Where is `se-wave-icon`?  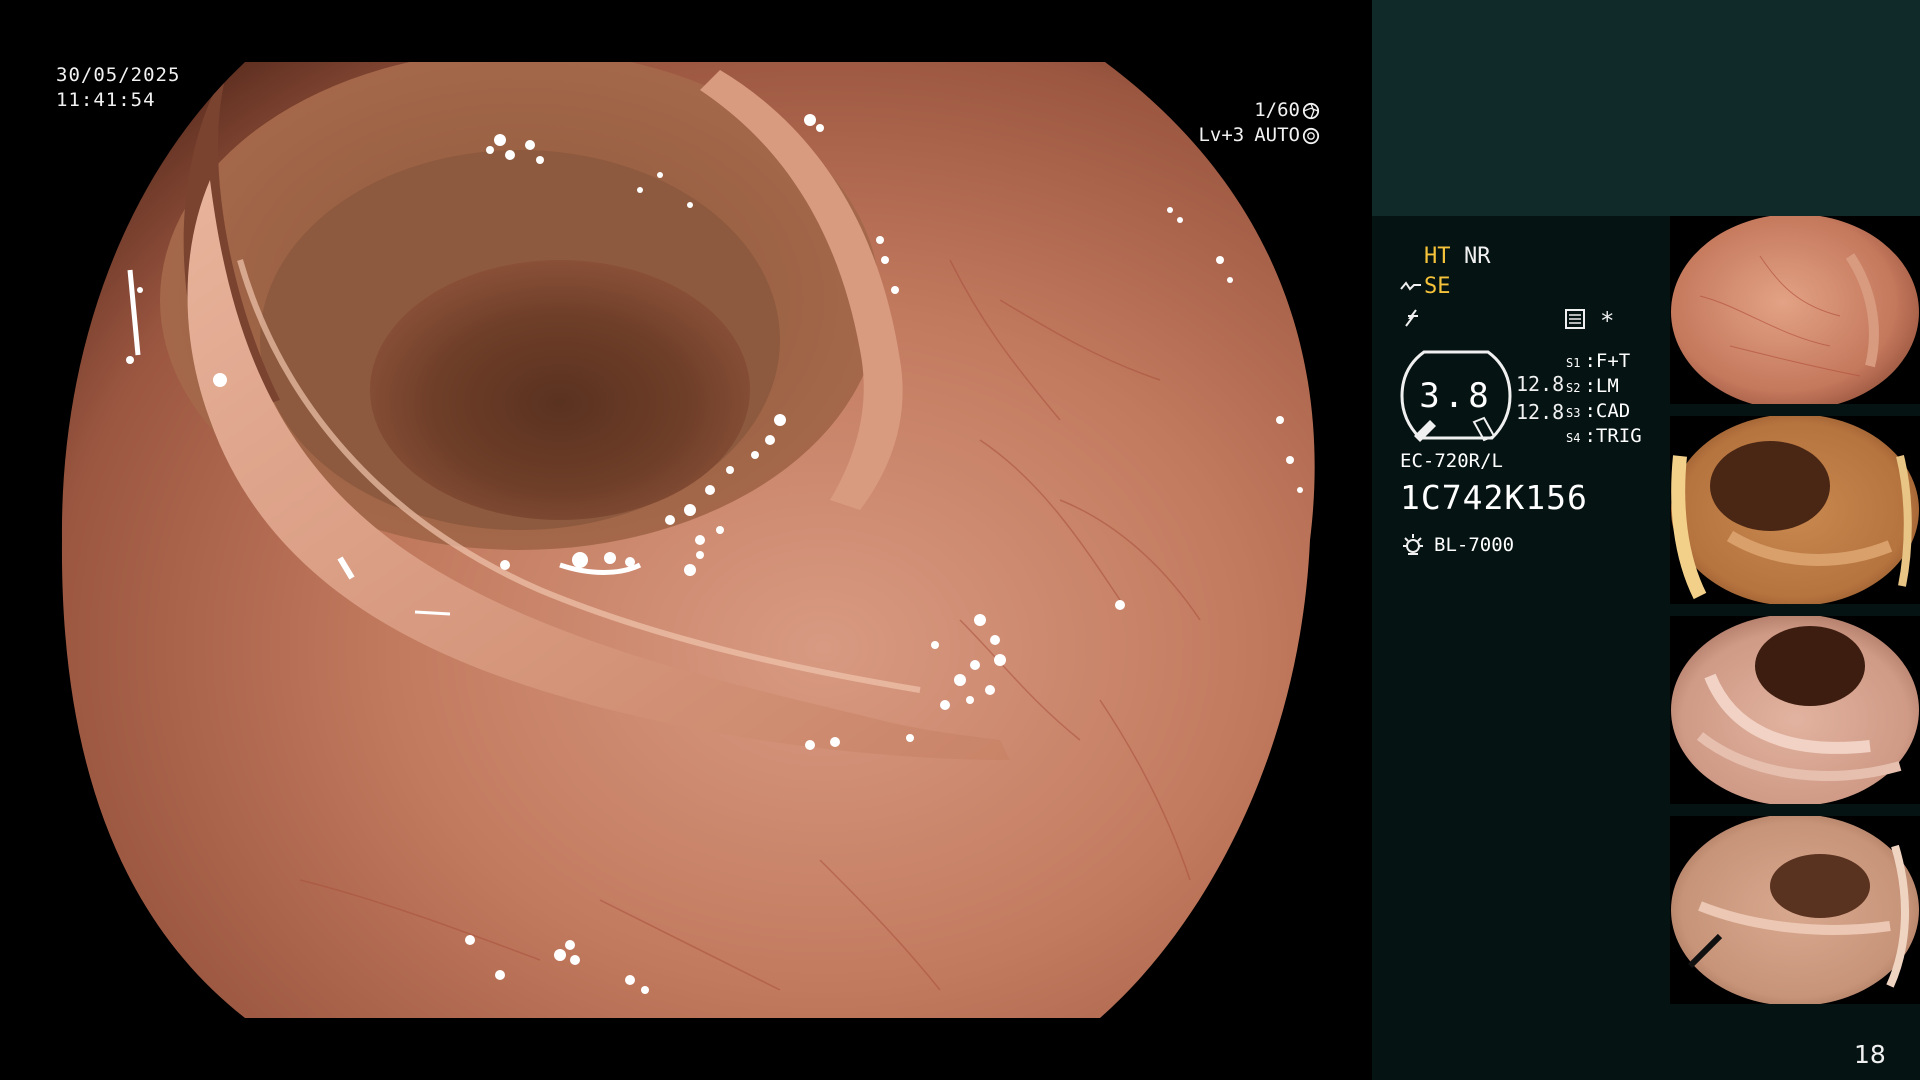
se-wave-icon is located at coordinates (1410, 286).